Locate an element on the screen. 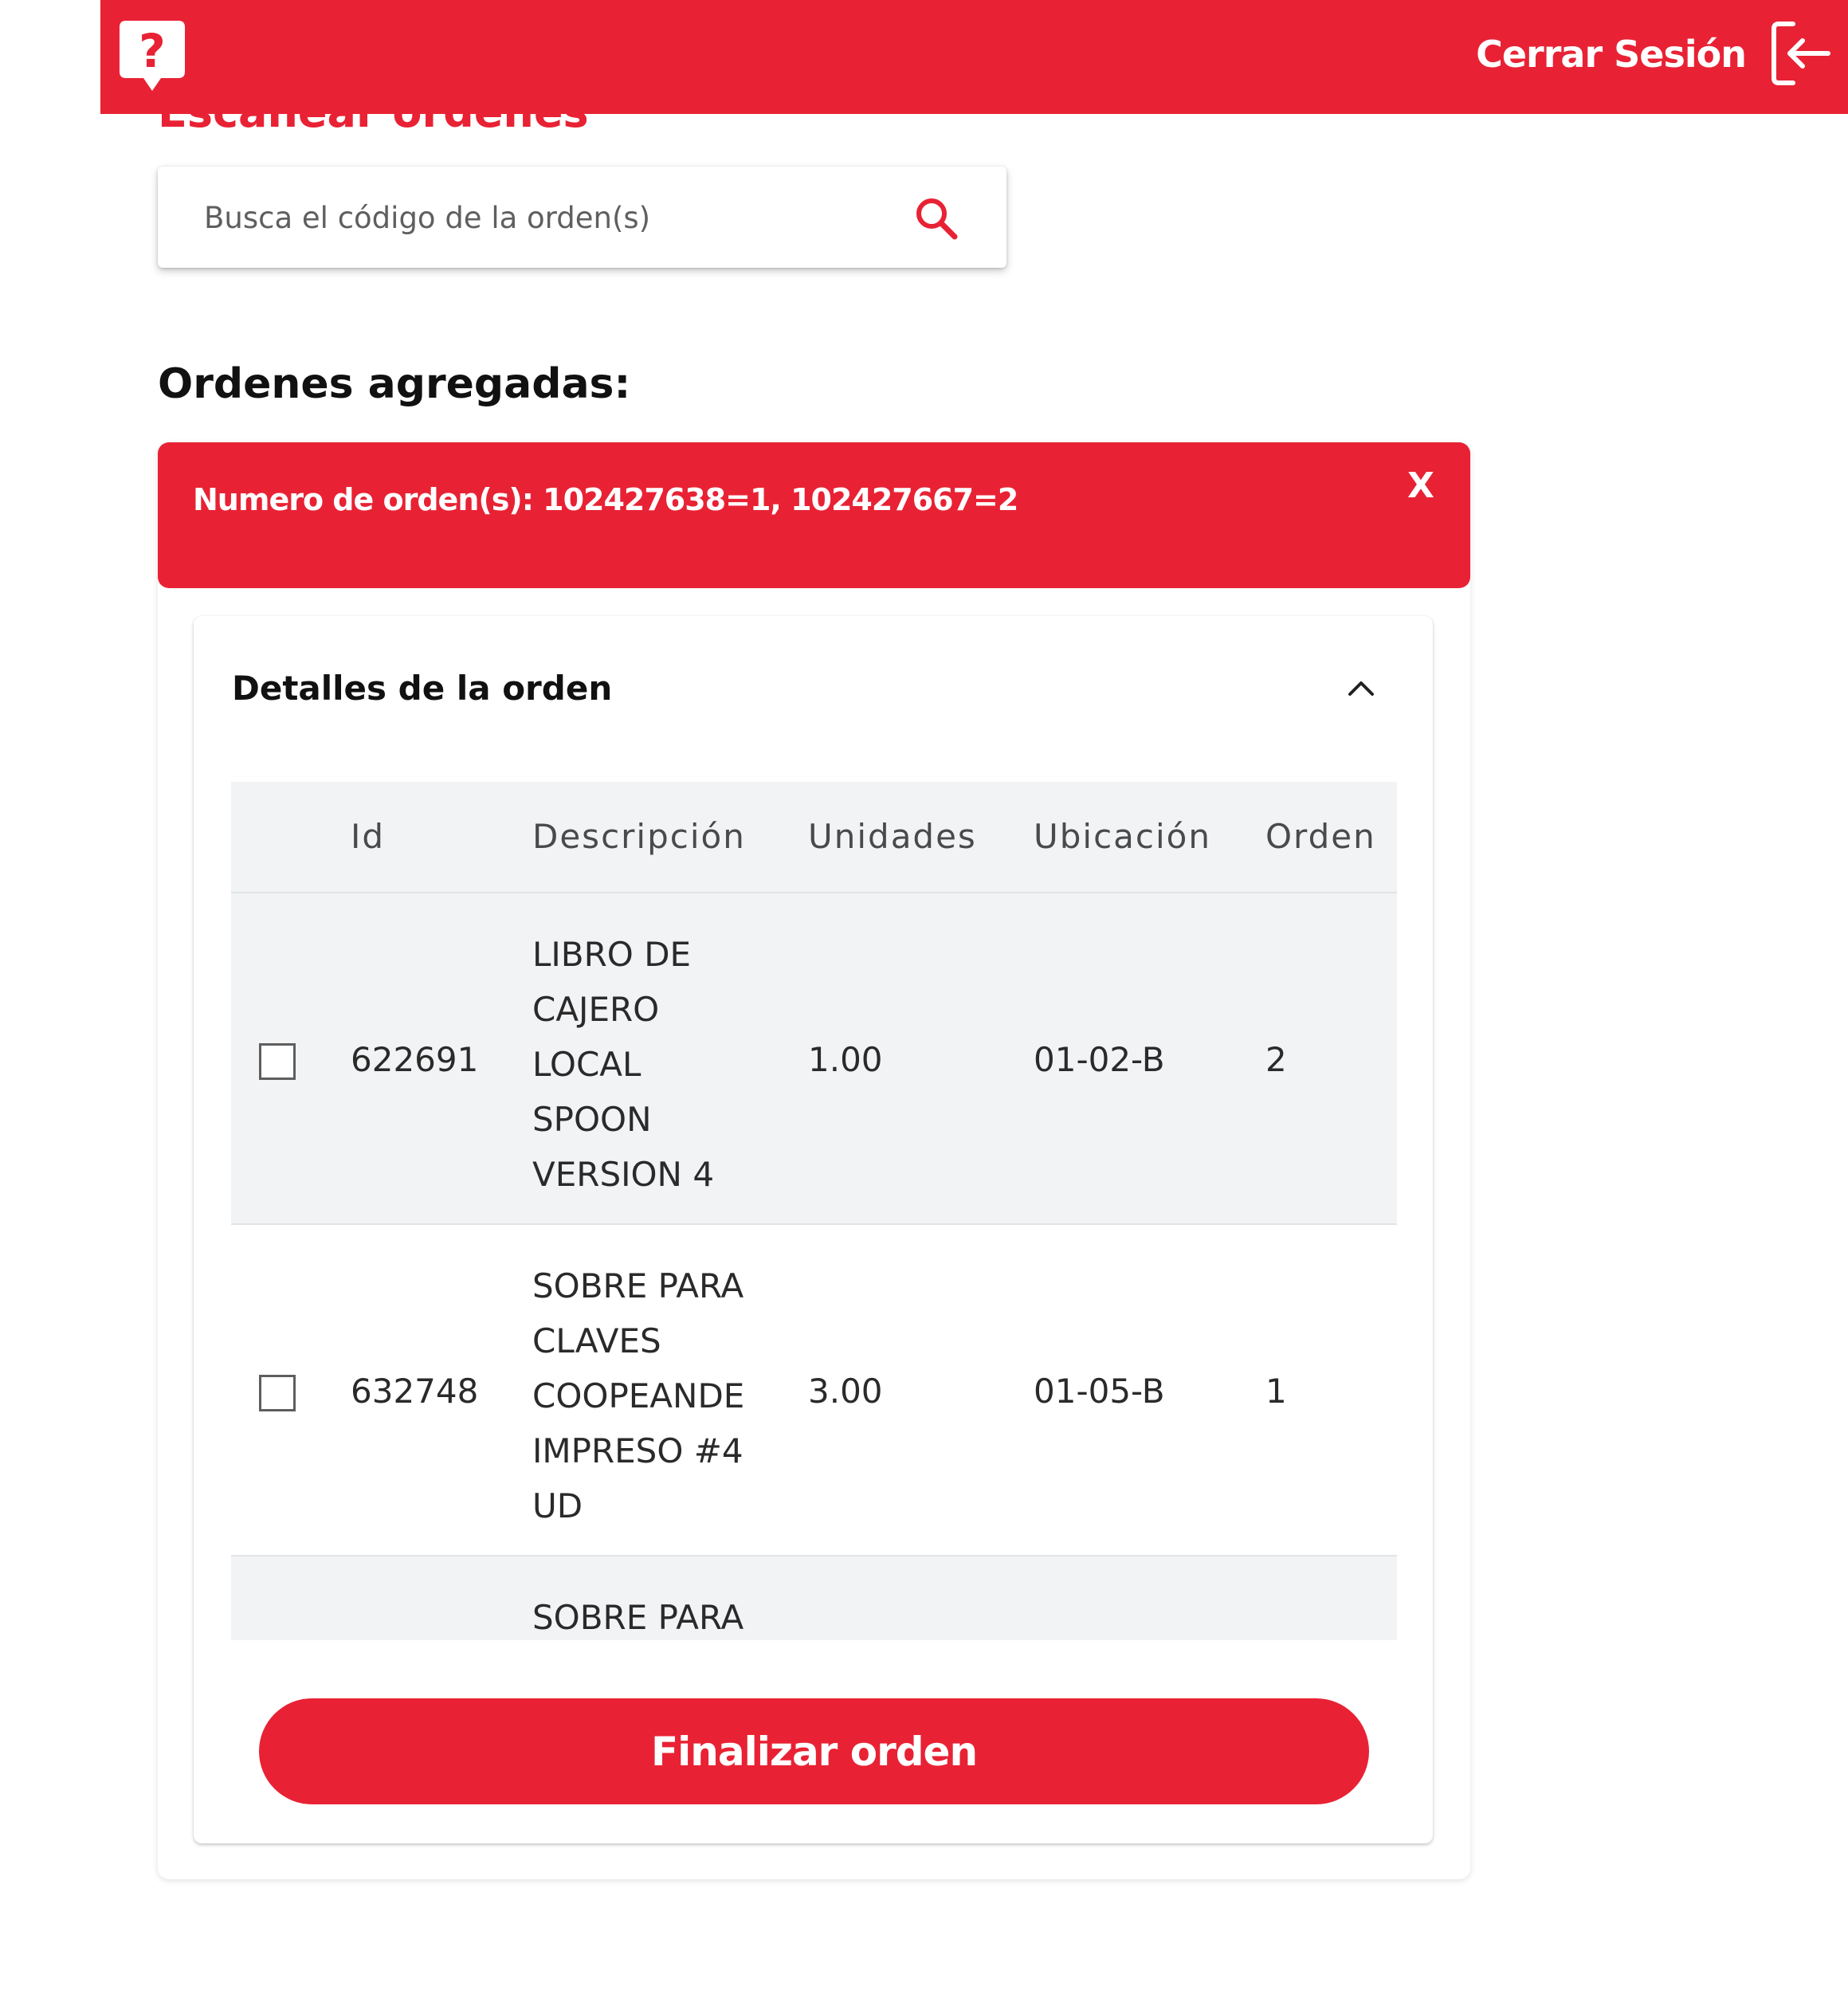 The width and height of the screenshot is (1848, 2002). order-details-title: Detalles de la orden is located at coordinates (422, 688).